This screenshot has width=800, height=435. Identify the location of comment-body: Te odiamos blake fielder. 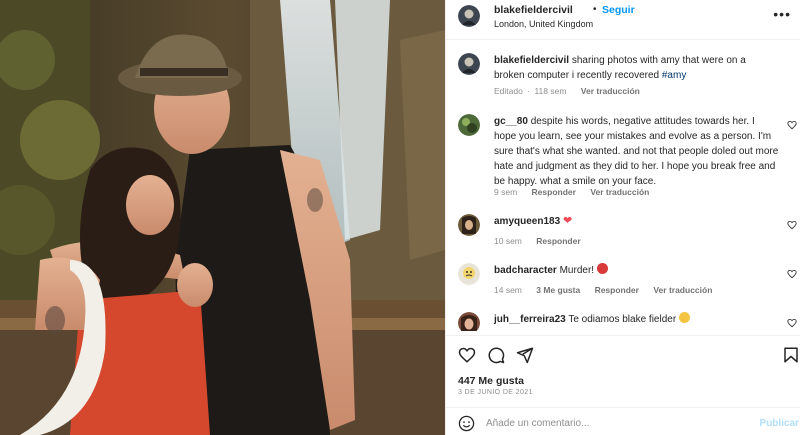
(622, 319).